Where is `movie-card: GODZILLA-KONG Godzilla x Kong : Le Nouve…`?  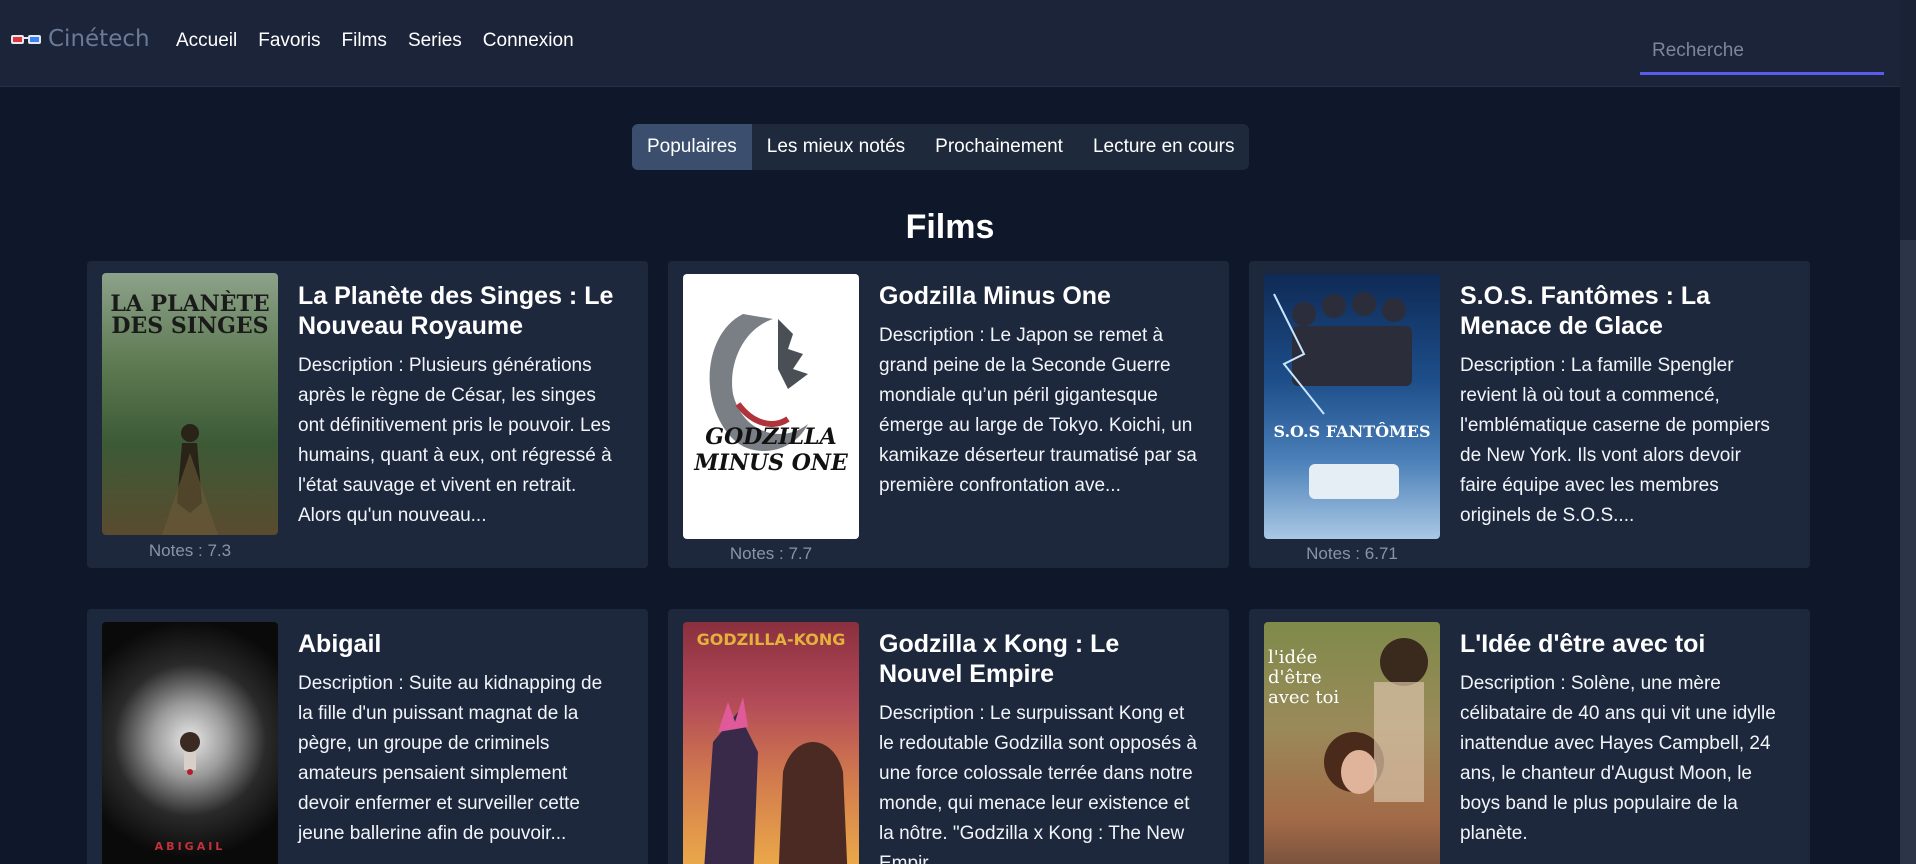
movie-card: GODZILLA-KONG Godzilla x Kong : Le Nouve… is located at coordinates (948, 736).